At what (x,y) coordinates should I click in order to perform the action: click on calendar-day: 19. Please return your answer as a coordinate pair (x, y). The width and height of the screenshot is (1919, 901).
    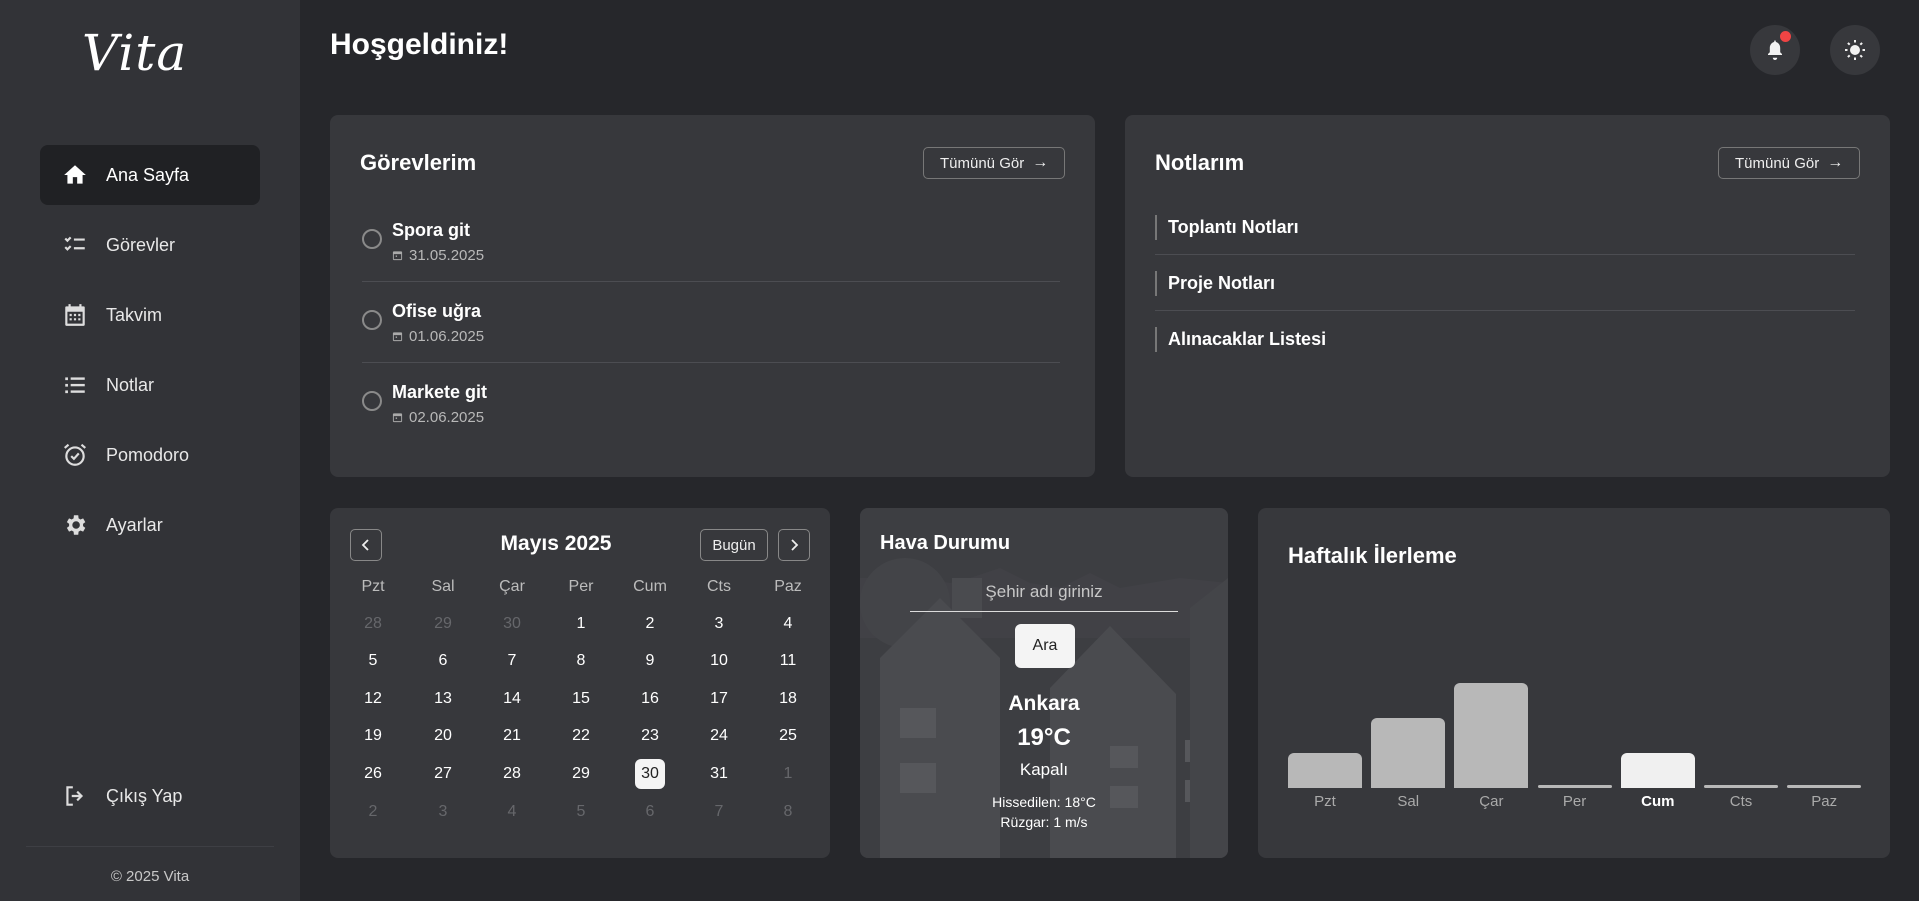
    Looking at the image, I should click on (373, 736).